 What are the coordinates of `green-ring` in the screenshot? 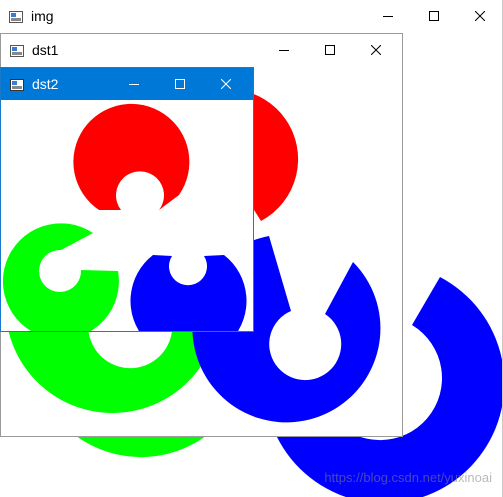 It's located at (60, 277).